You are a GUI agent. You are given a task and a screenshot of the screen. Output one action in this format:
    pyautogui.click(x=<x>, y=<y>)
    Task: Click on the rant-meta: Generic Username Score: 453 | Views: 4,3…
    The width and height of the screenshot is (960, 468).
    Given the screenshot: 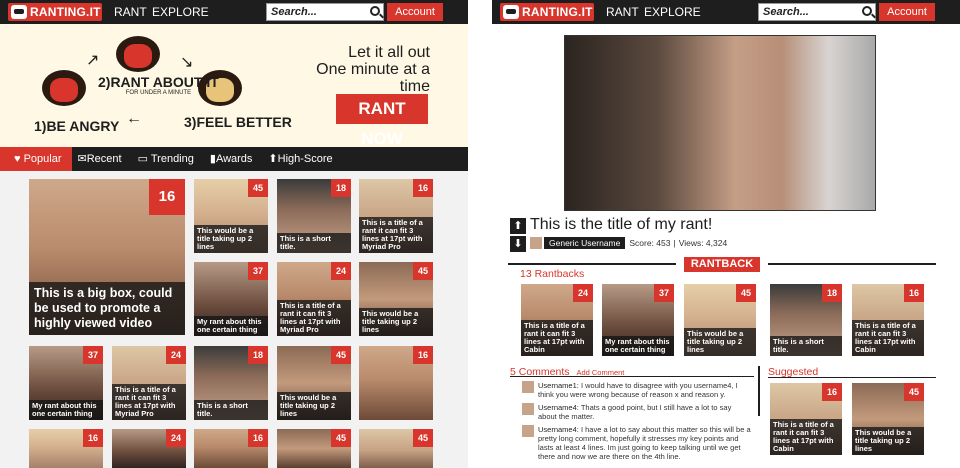 What is the action you would take?
    pyautogui.click(x=628, y=243)
    